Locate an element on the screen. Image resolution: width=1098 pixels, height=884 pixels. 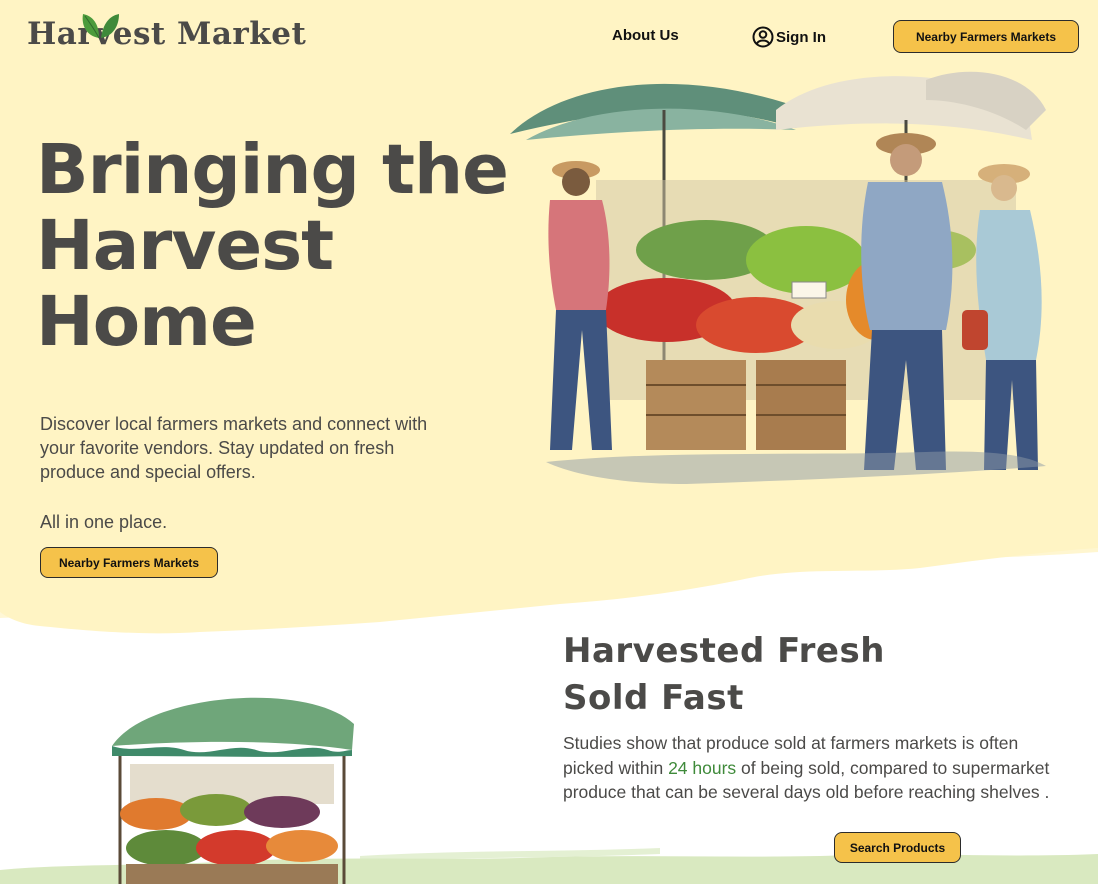
search-products-button: Search Products is located at coordinates (897, 847).